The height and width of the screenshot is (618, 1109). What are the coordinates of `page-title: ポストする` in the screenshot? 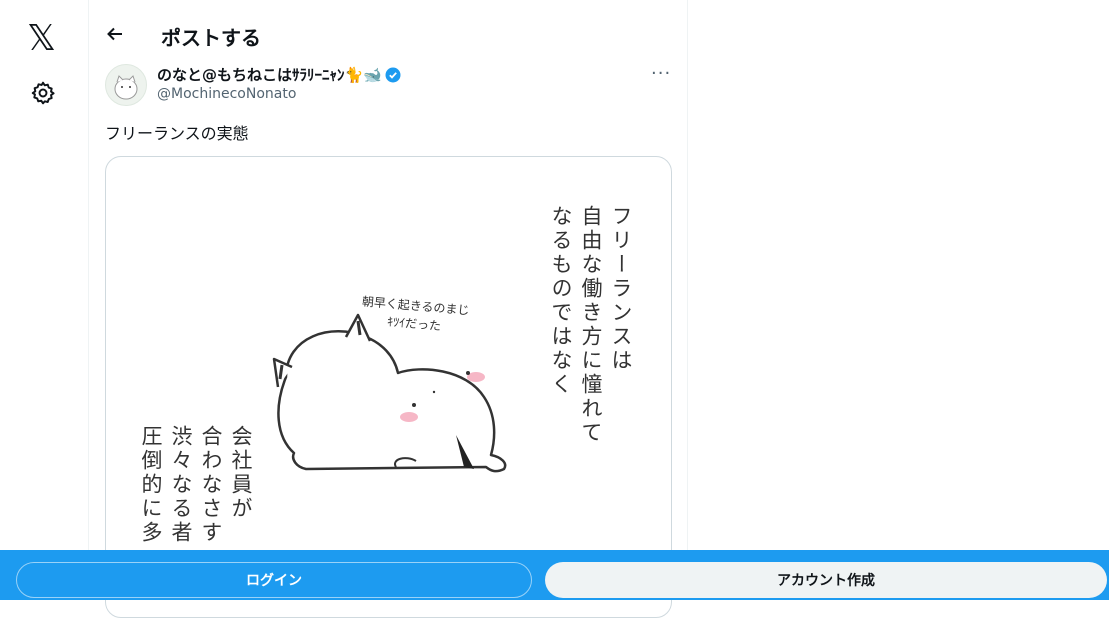 It's located at (211, 38).